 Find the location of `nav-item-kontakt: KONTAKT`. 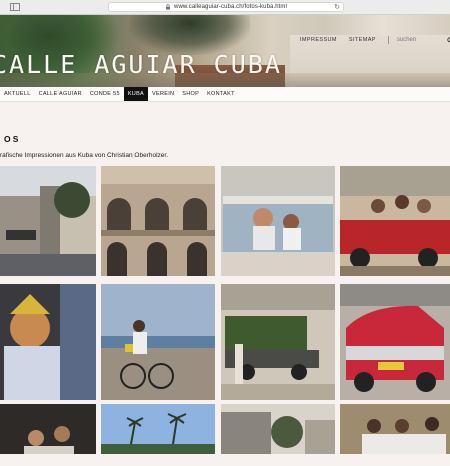

nav-item-kontakt: KONTAKT is located at coordinates (221, 94).